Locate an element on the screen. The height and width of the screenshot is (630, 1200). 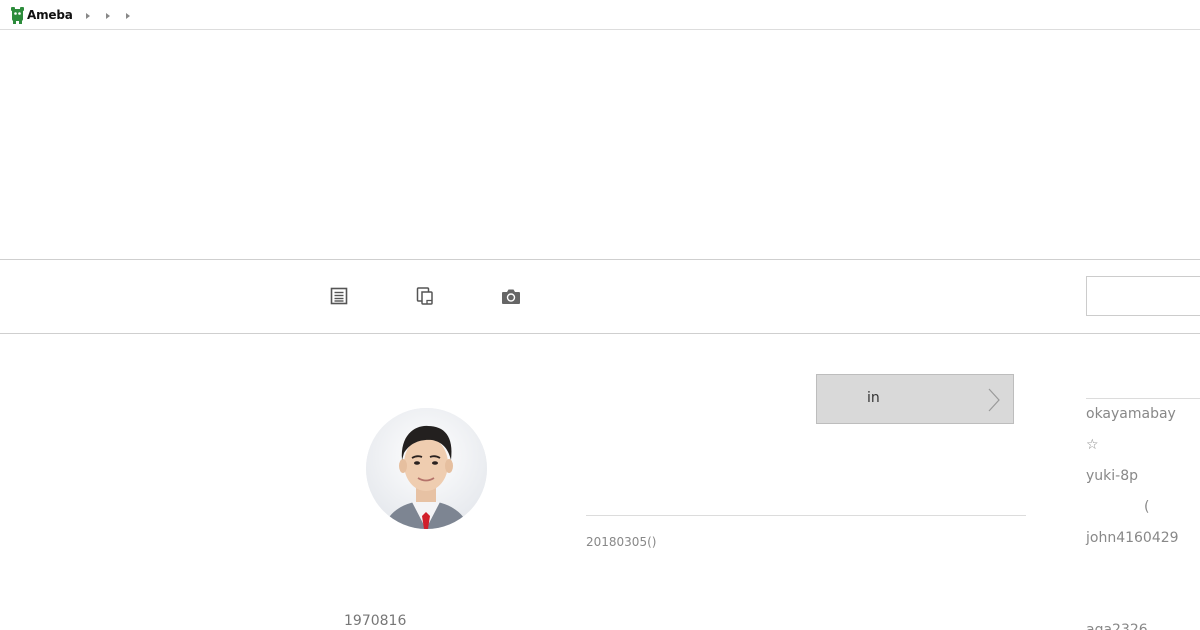
post-date: 20180305() is located at coordinates (621, 542).